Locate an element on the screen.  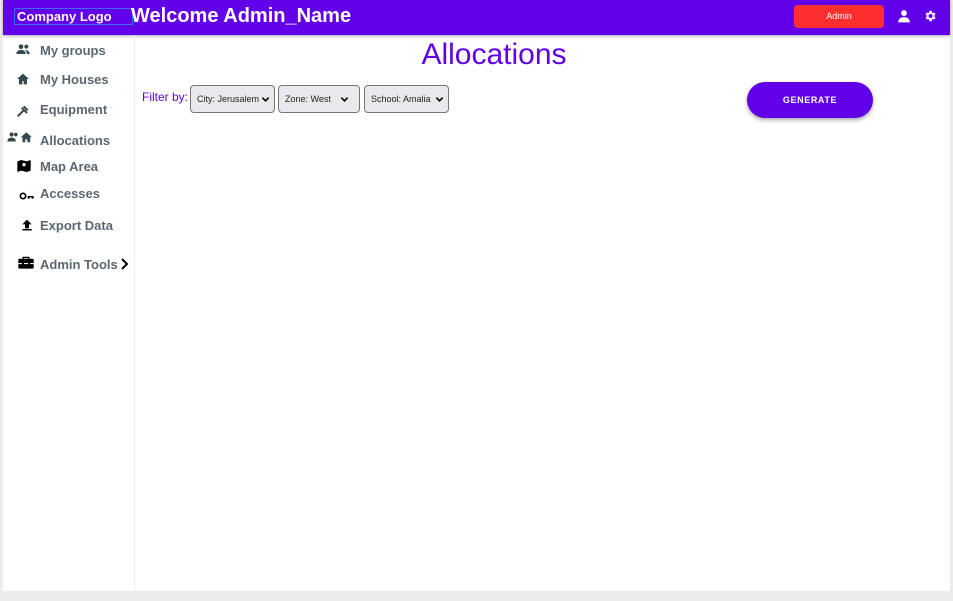
school-filter-value: School: Amalia is located at coordinates (401, 99).